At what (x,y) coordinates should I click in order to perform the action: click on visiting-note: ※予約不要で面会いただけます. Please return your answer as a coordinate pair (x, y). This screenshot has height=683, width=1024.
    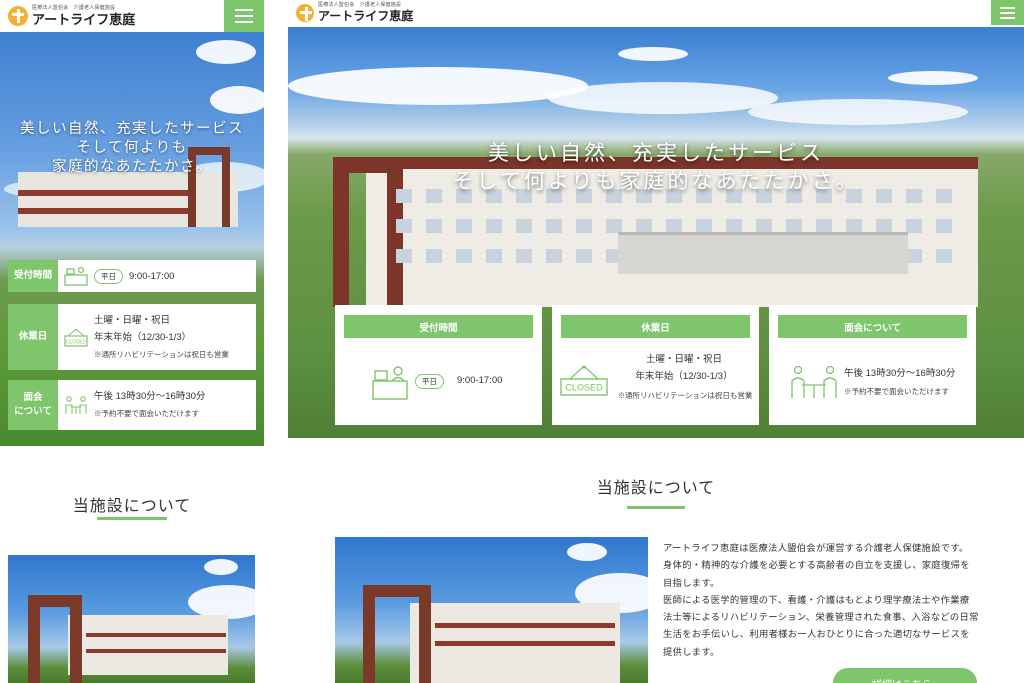
    Looking at the image, I should click on (146, 413).